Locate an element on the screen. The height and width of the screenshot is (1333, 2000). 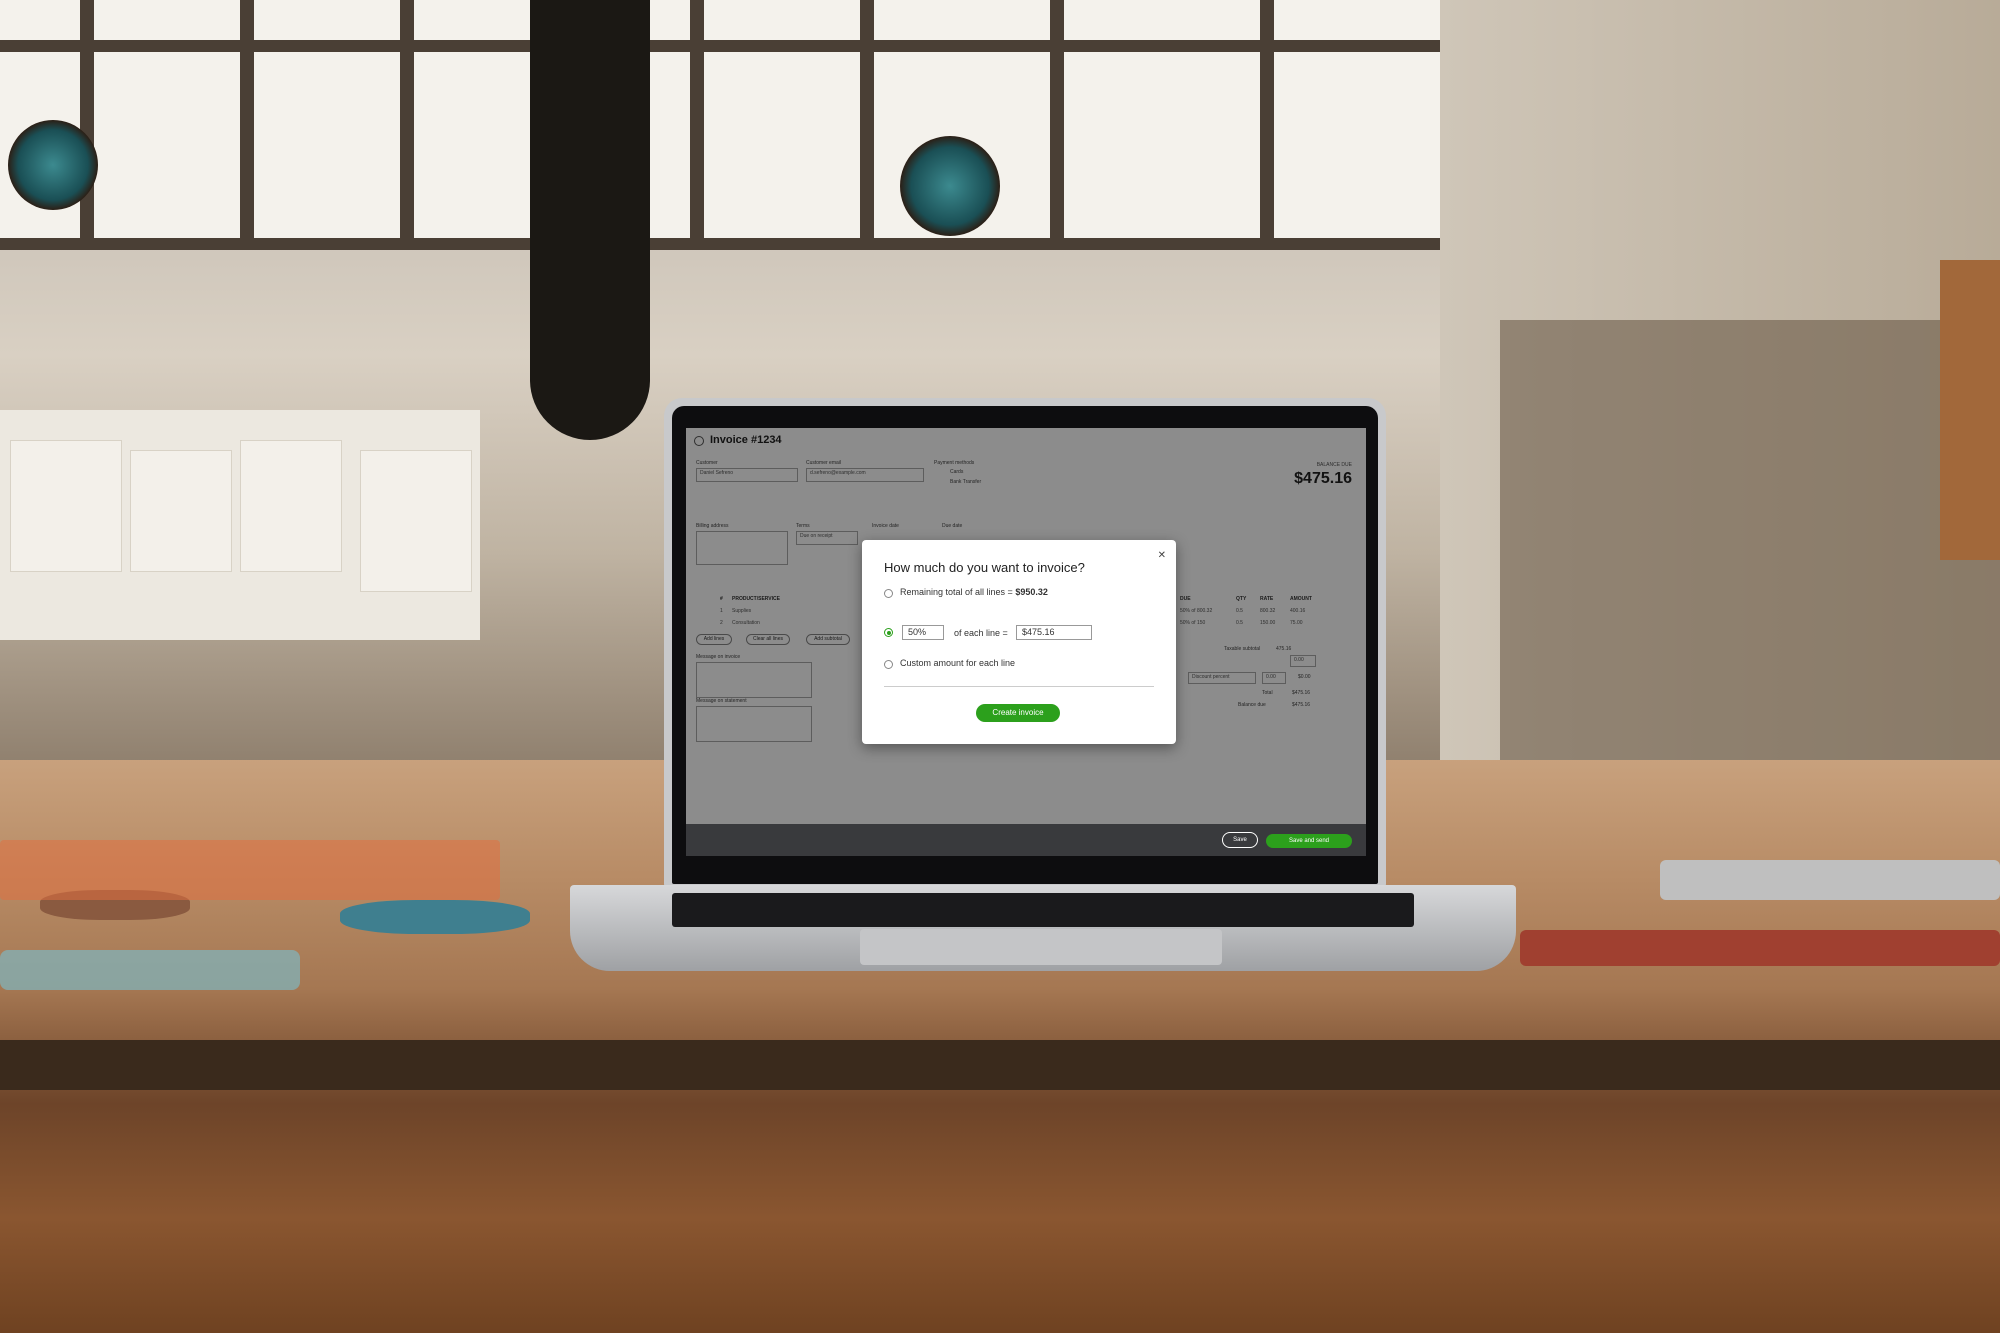
hanging-hose is located at coordinates (590, 220).